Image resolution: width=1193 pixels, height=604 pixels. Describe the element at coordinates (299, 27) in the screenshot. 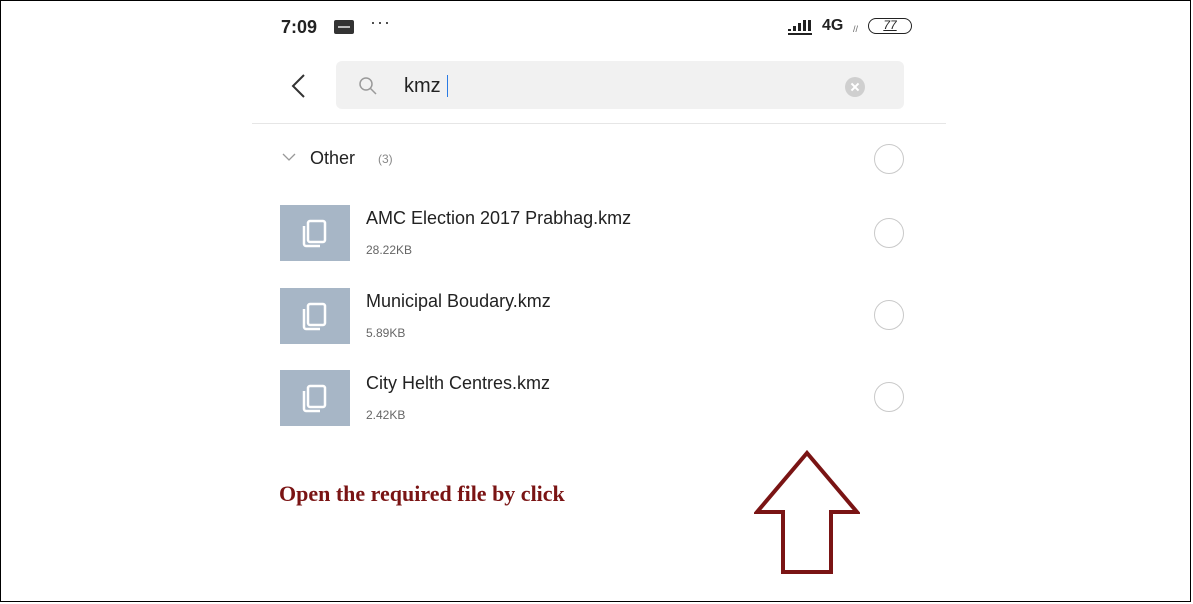

I see `status-time: 7:09` at that location.